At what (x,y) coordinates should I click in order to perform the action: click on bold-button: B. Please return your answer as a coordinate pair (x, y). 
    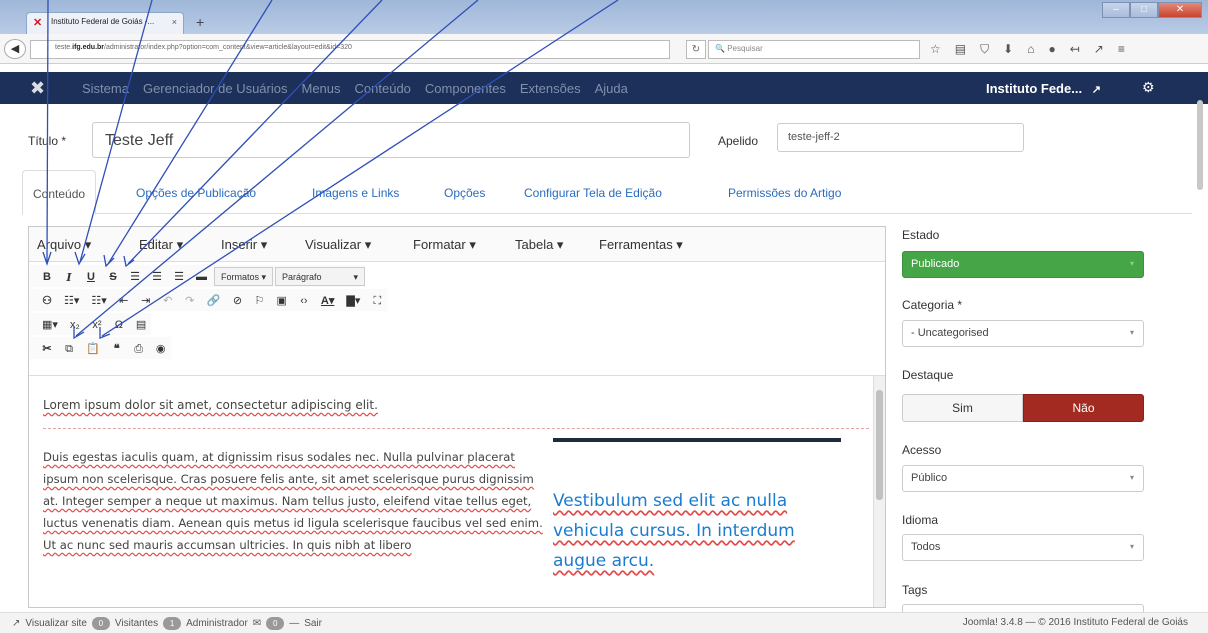
    Looking at the image, I should click on (47, 276).